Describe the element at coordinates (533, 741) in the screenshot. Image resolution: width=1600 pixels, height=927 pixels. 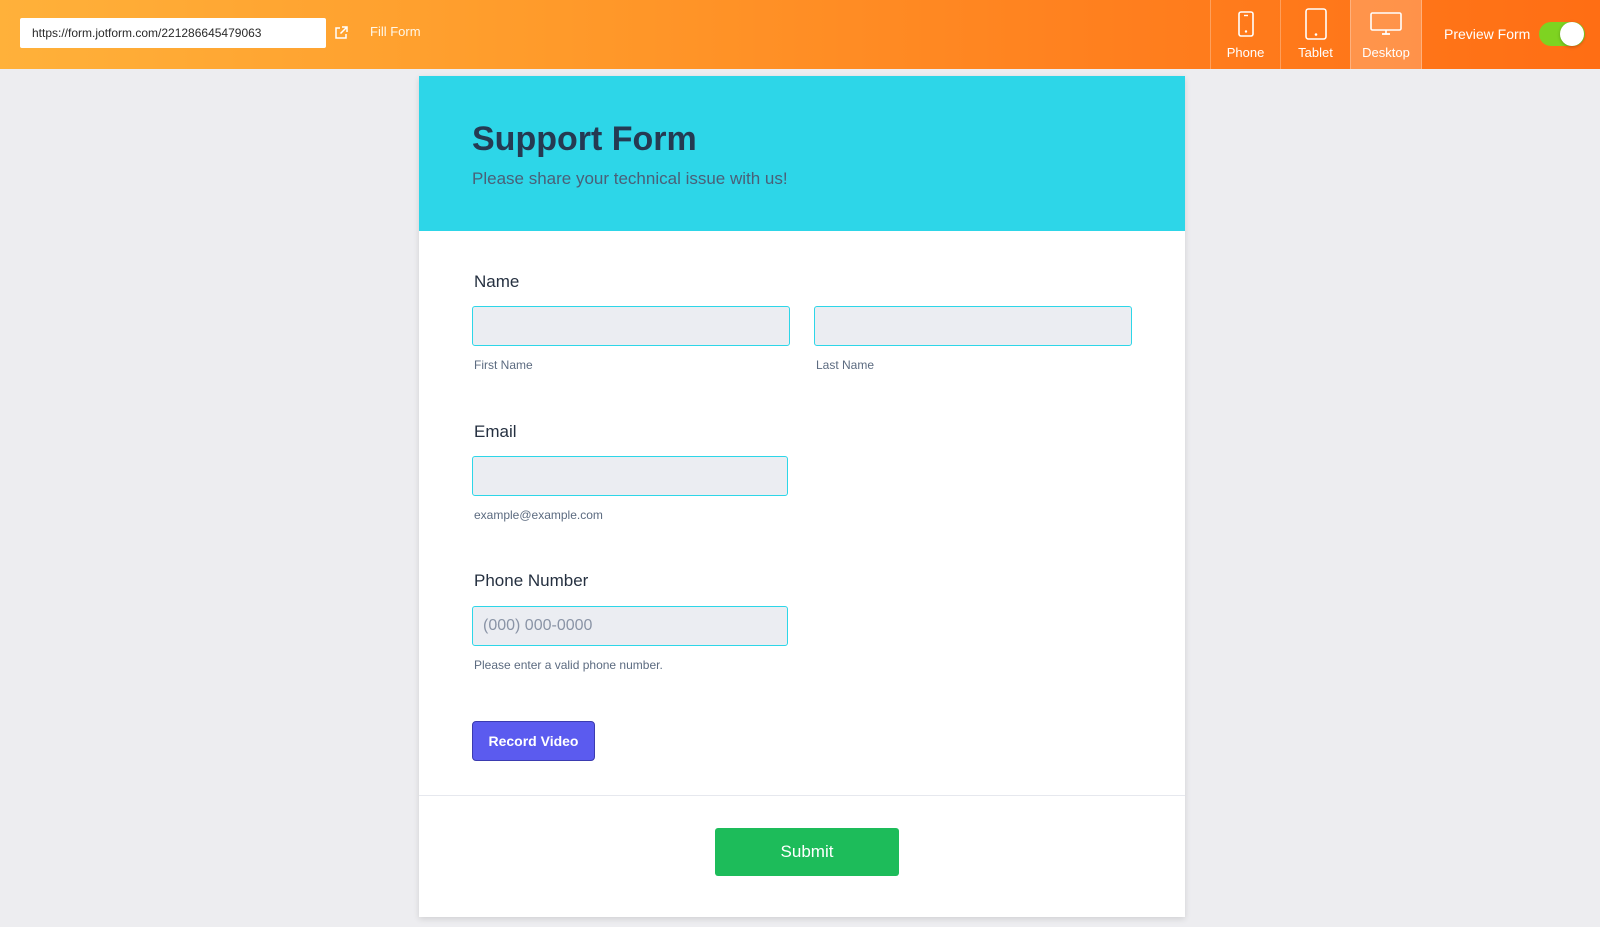
I see `record-video-button: Record Video` at that location.